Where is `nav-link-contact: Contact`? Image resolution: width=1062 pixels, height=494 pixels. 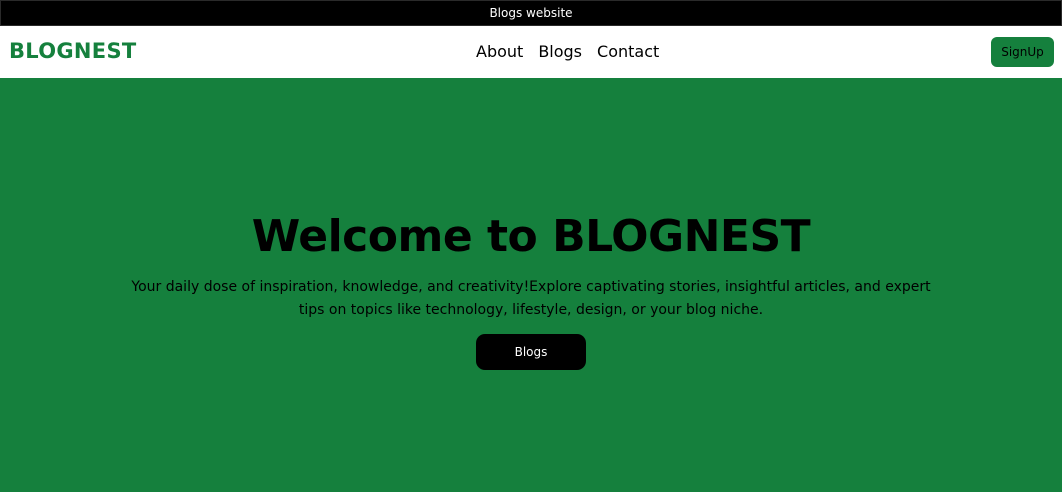
nav-link-contact: Contact is located at coordinates (628, 51).